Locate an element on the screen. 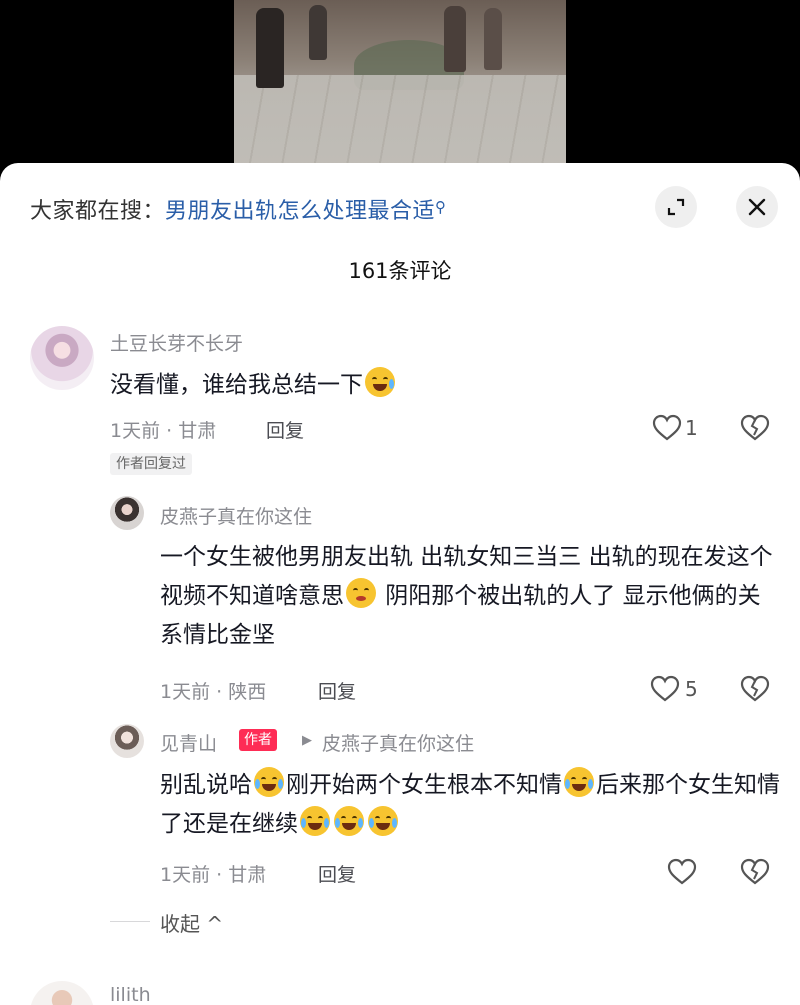  like-count: 1 is located at coordinates (691, 428).